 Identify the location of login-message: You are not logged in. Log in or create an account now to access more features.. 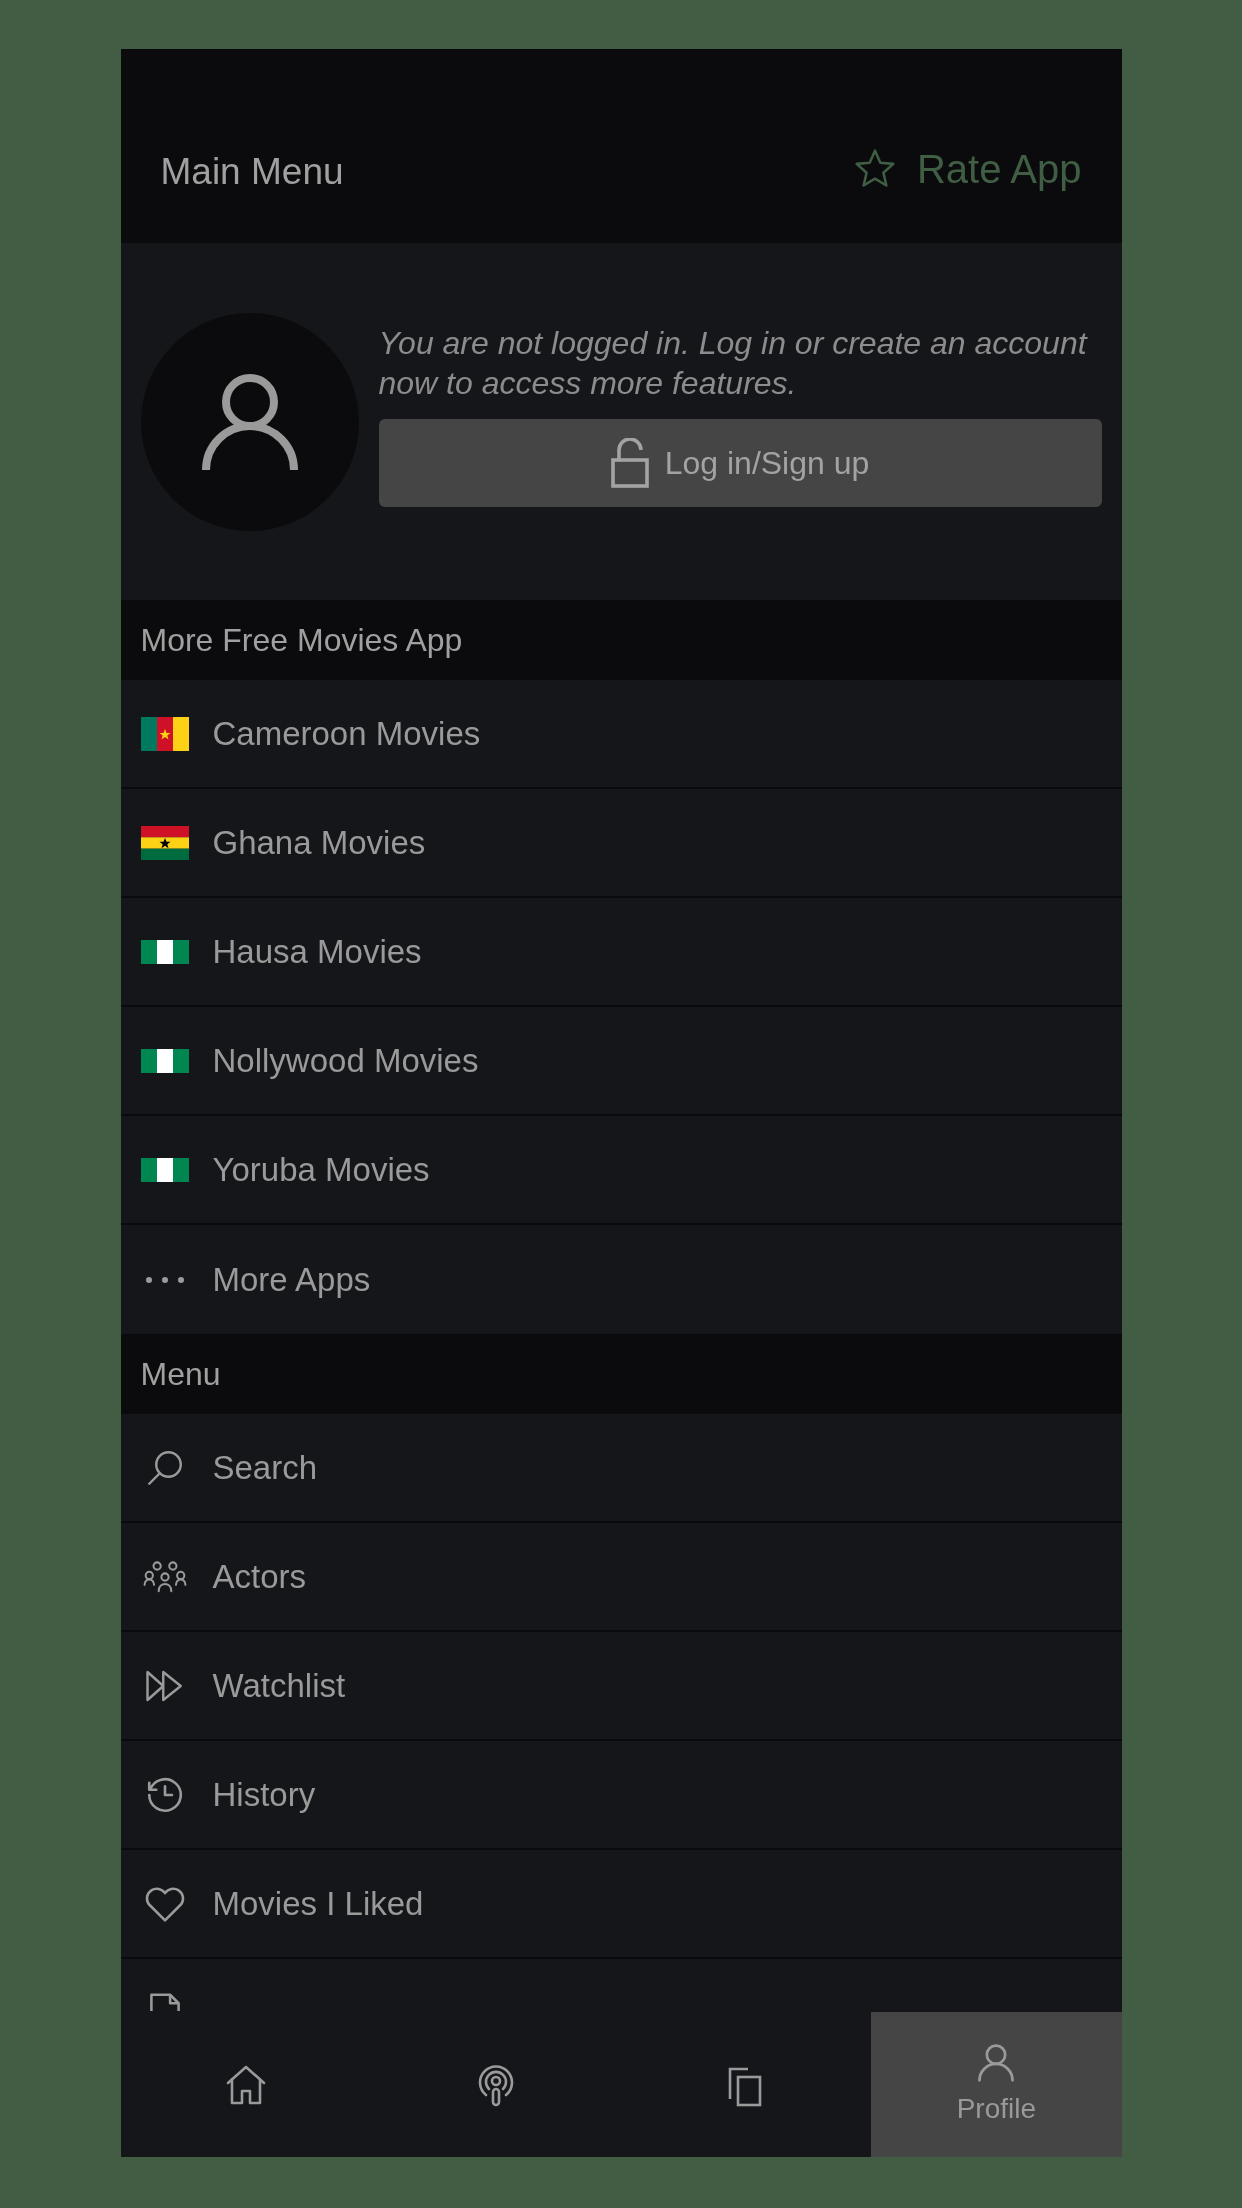
(733, 363).